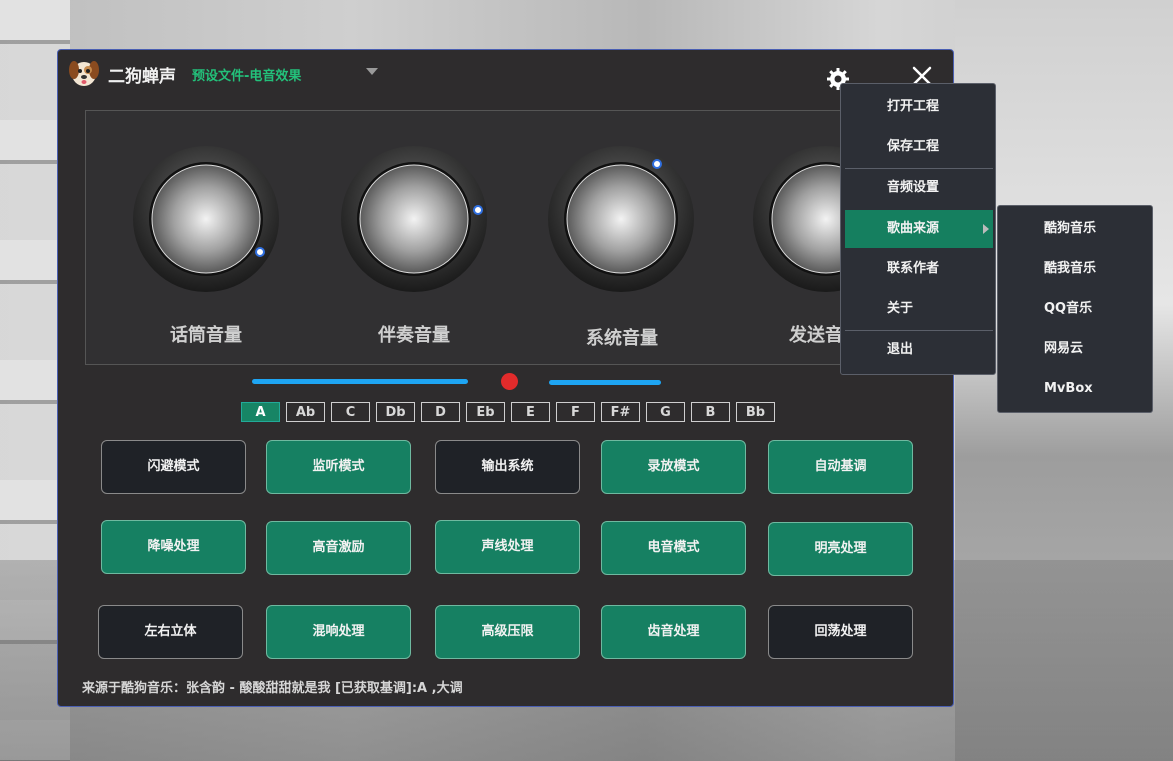  What do you see at coordinates (338, 467) in the screenshot?
I see `monitor-mode-button: 监听模式` at bounding box center [338, 467].